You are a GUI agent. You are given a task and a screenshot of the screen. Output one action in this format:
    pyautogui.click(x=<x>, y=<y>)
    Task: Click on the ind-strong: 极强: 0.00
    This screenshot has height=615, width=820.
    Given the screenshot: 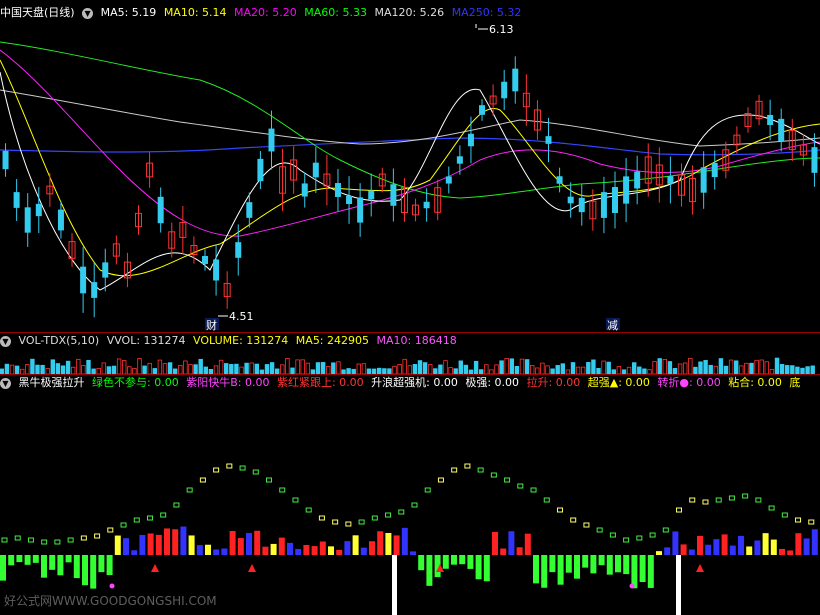 What is the action you would take?
    pyautogui.click(x=492, y=382)
    